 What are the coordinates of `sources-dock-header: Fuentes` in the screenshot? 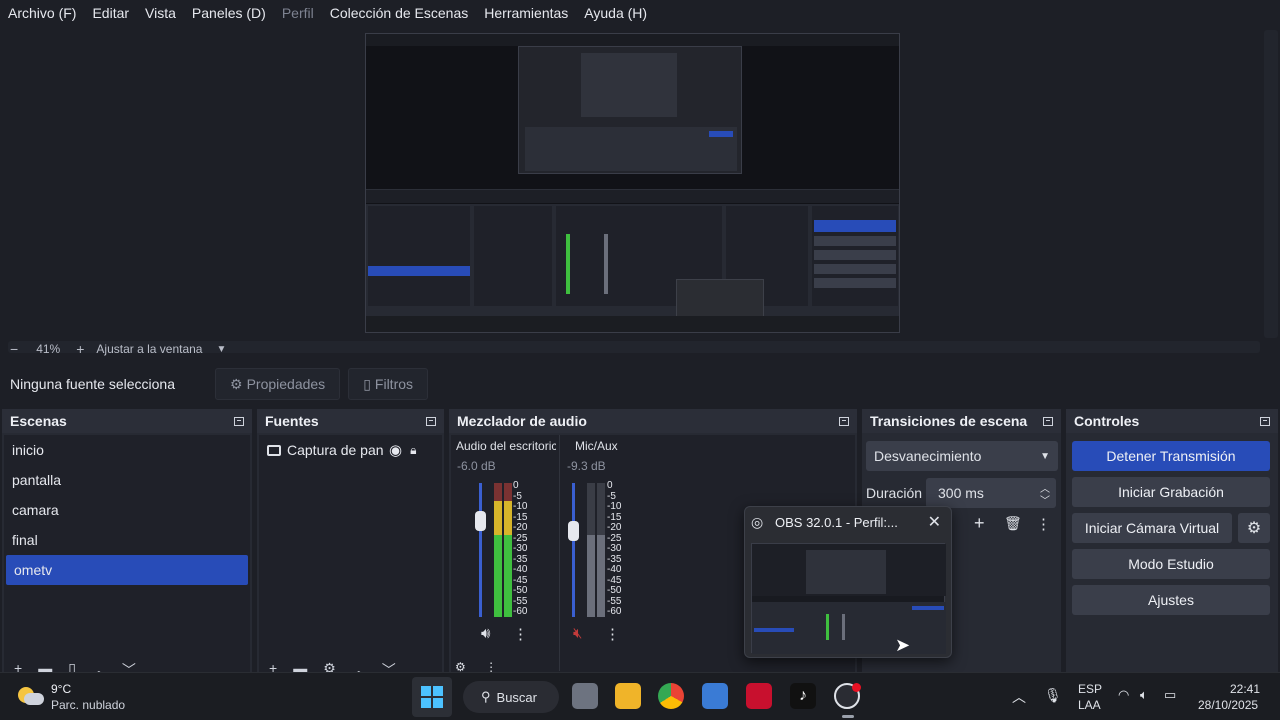 It's located at (350, 421).